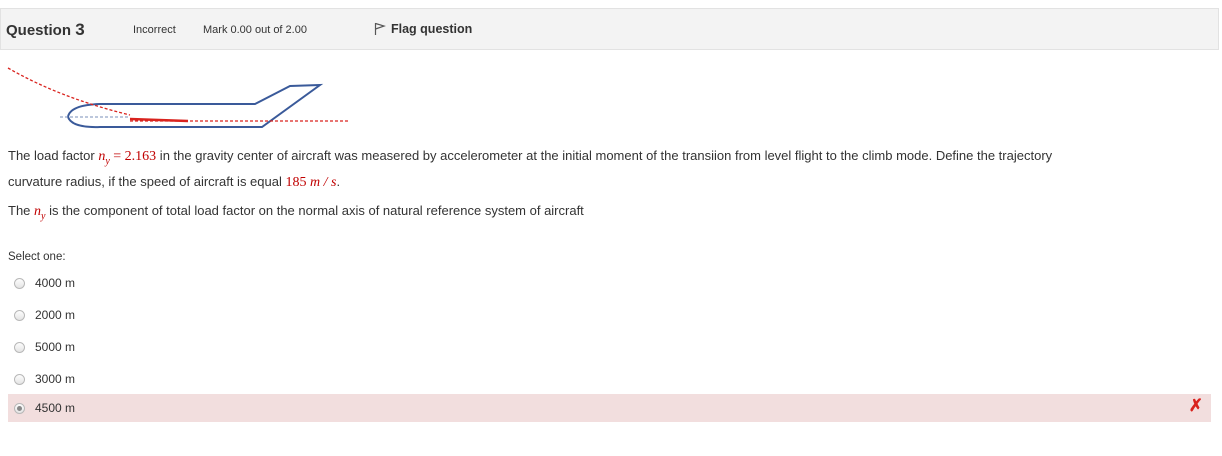 The height and width of the screenshot is (456, 1222). What do you see at coordinates (609, 315) in the screenshot?
I see `answer-option: 2000 m` at bounding box center [609, 315].